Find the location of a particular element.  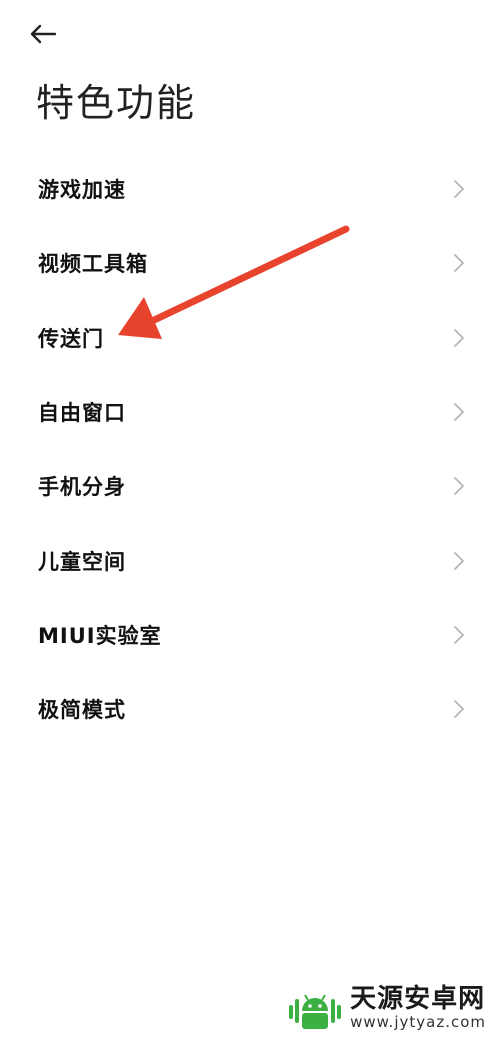

menu-item-miui-lab: MIUI实验室 is located at coordinates (250, 635).